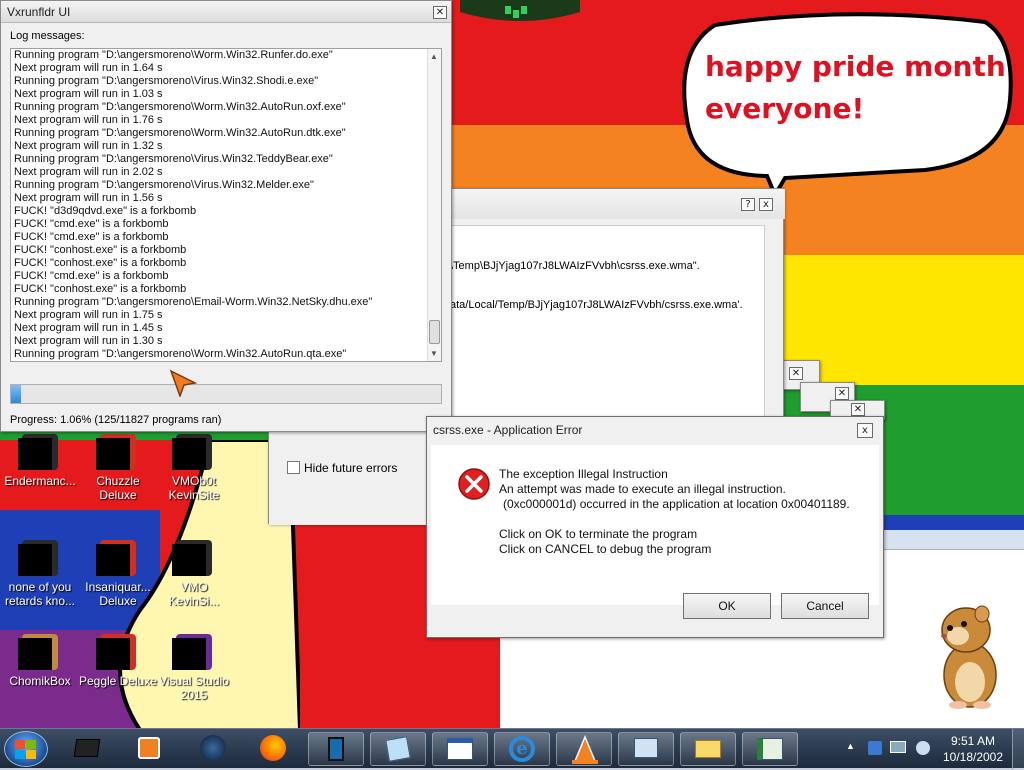 The width and height of the screenshot is (1024, 770). I want to click on desktop-icon-label-line2: Deluxe, so click(118, 495).